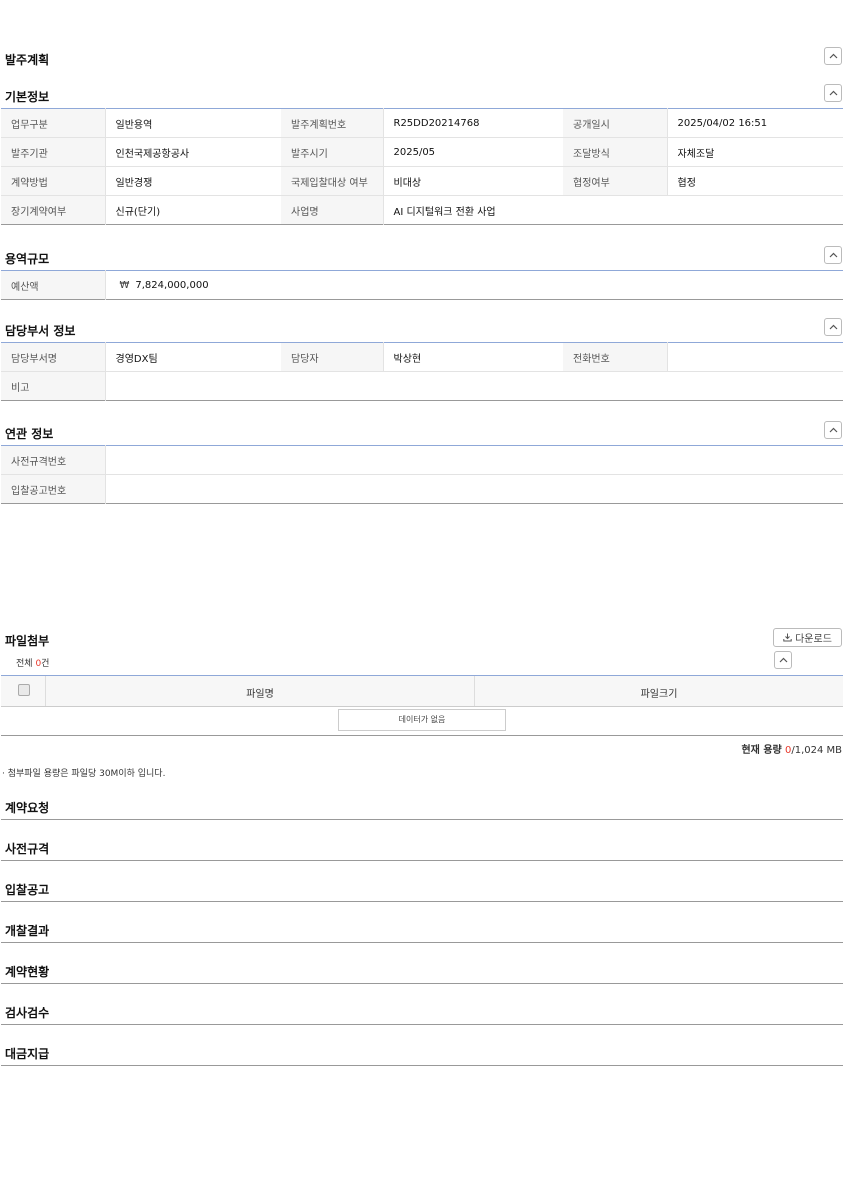 This screenshot has width=844, height=1195. What do you see at coordinates (53, 152) in the screenshot?
I see `ordering-agency-label: 발주기관` at bounding box center [53, 152].